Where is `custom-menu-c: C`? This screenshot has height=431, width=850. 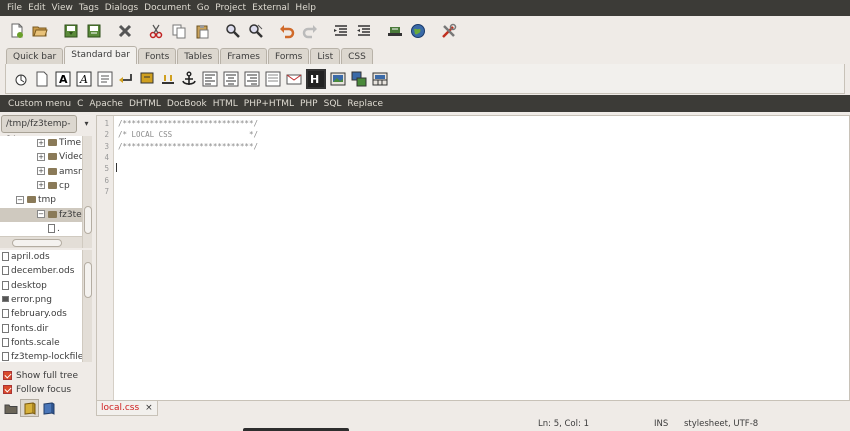 custom-menu-c: C is located at coordinates (80, 104).